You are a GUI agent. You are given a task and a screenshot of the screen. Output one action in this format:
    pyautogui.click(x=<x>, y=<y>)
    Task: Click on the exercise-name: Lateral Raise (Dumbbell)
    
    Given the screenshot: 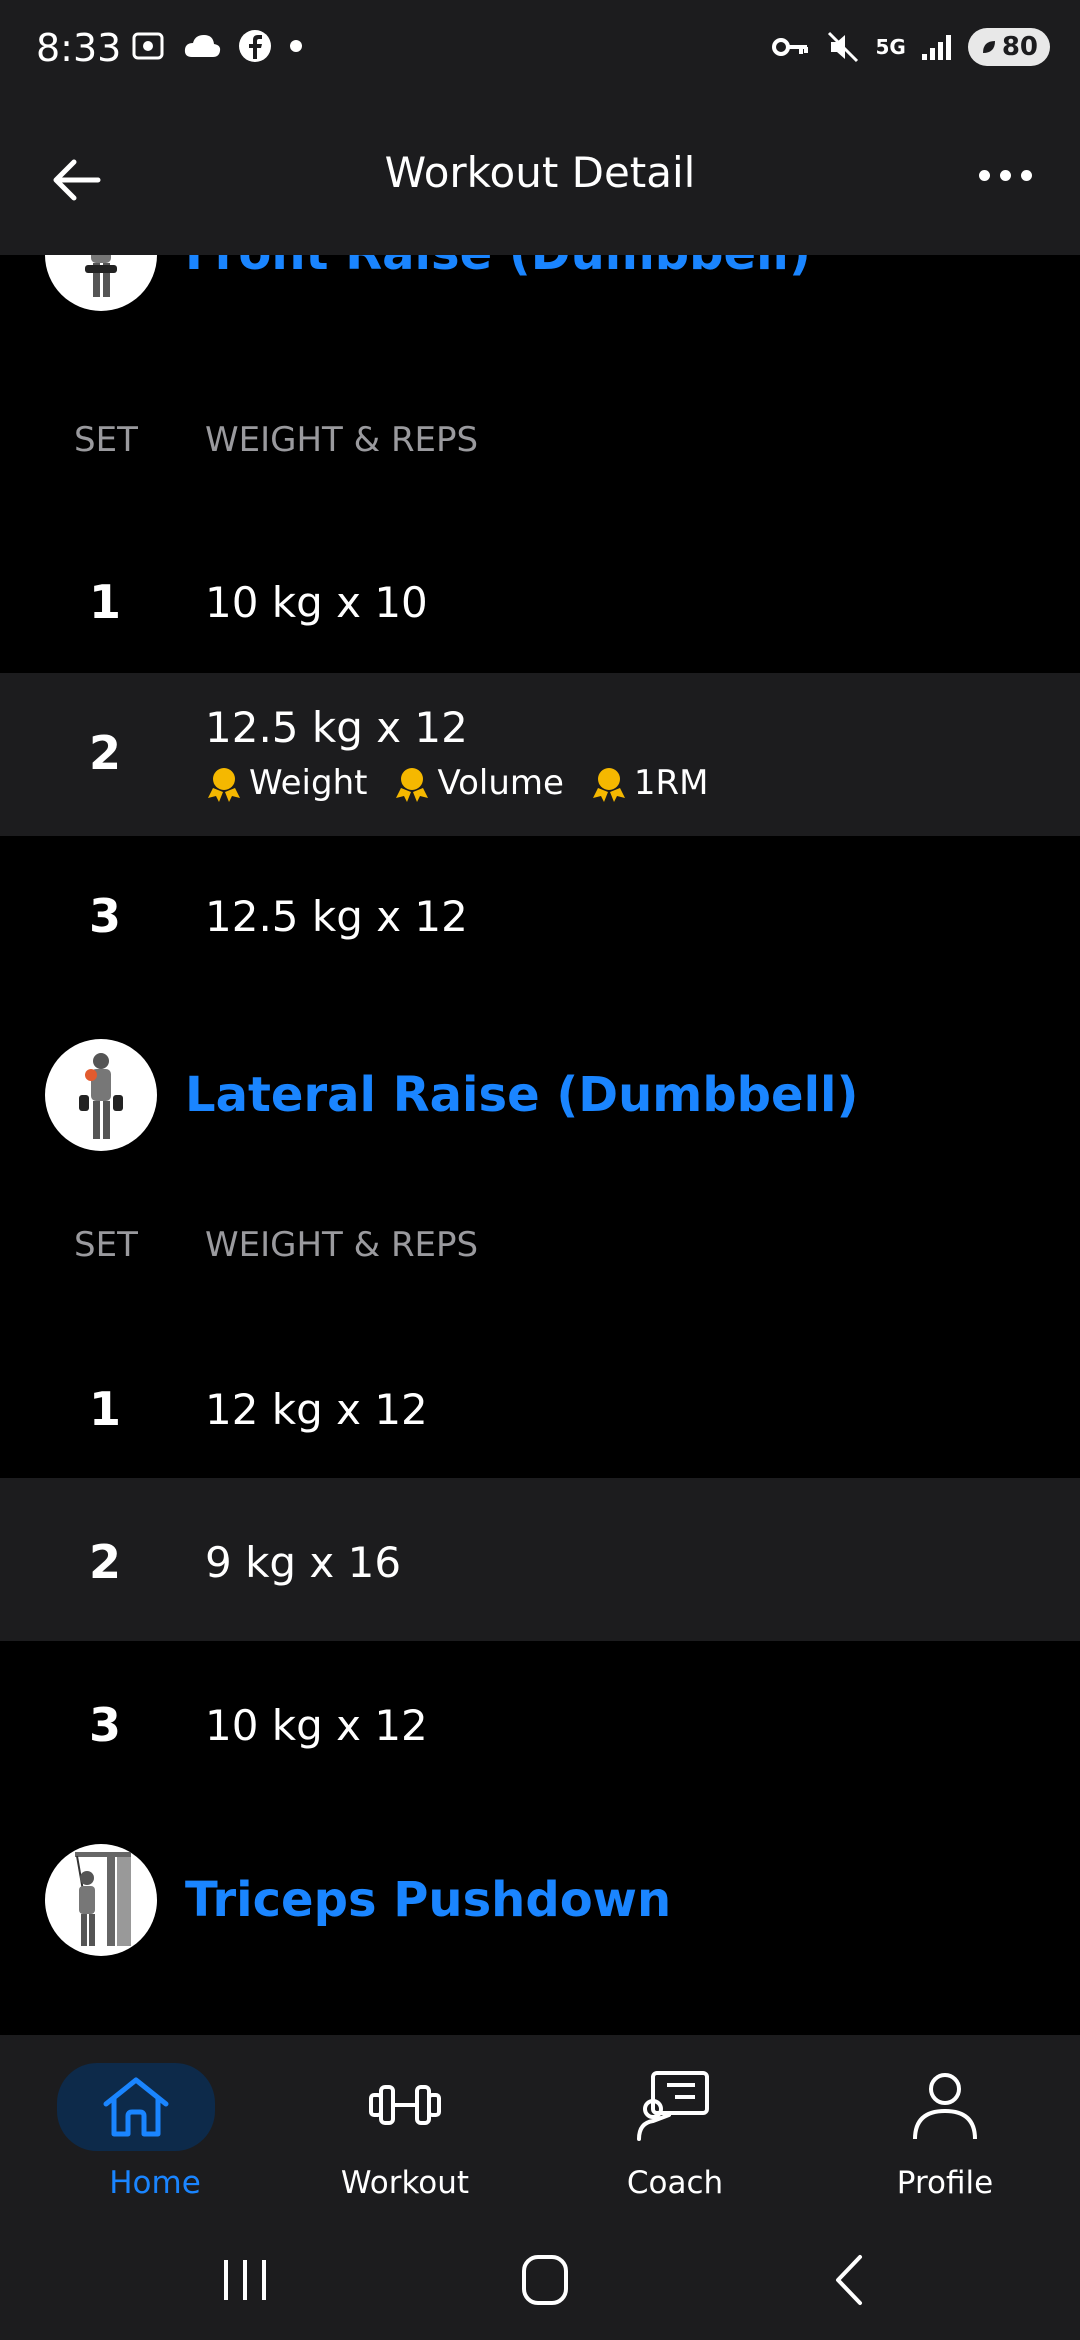 What is the action you would take?
    pyautogui.click(x=521, y=1095)
    